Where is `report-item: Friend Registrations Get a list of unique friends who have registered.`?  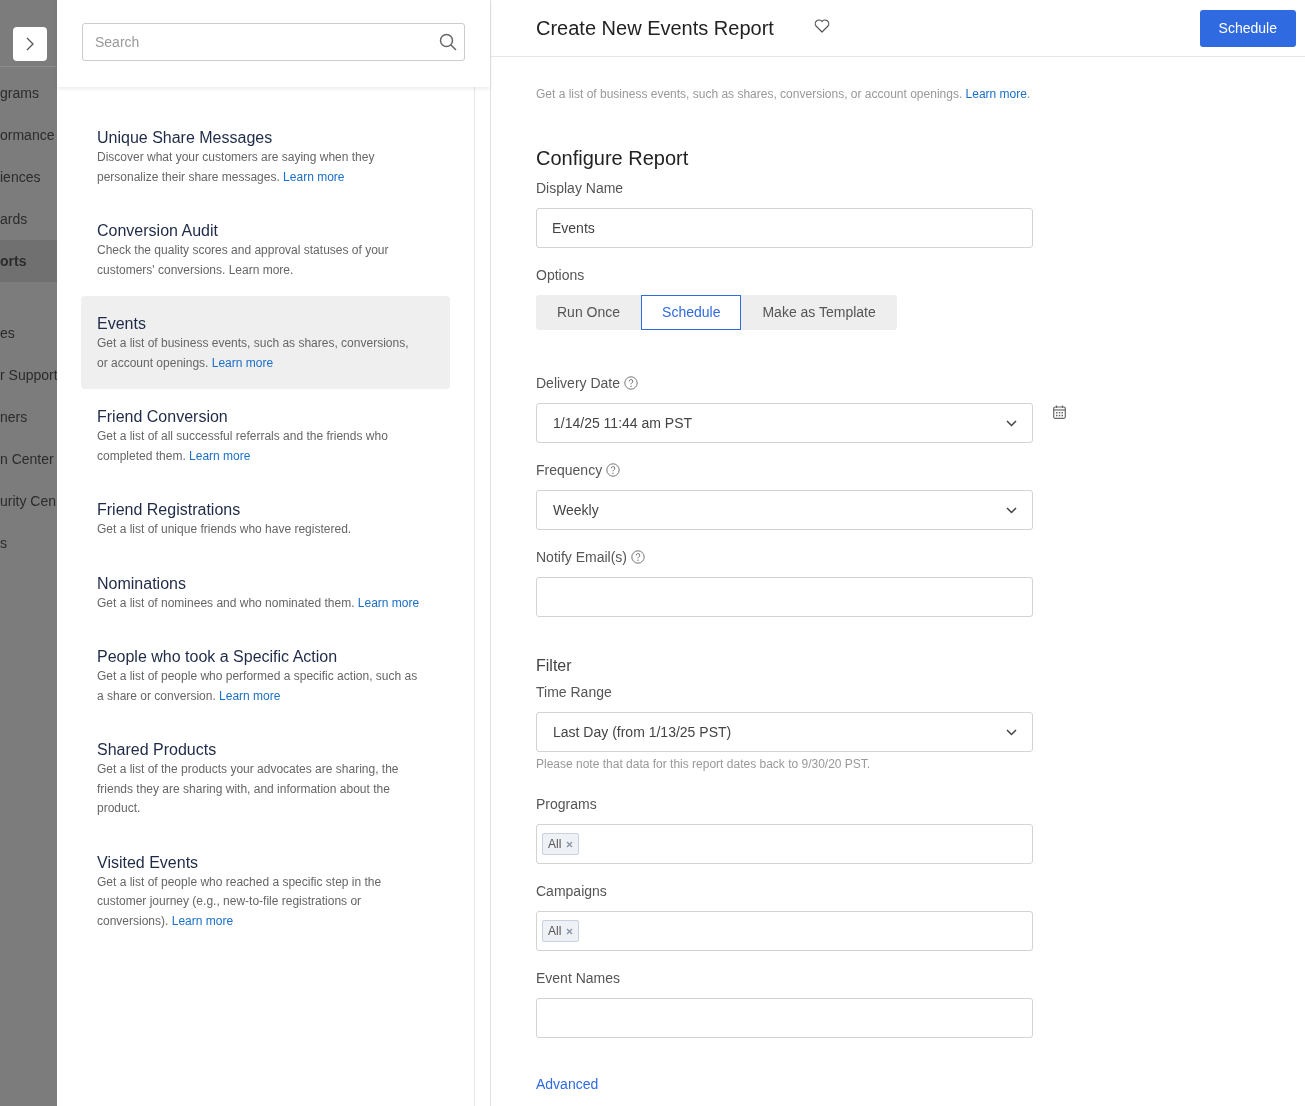
report-item: Friend Registrations Get a list of unique friends who have registered. is located at coordinates (265, 519).